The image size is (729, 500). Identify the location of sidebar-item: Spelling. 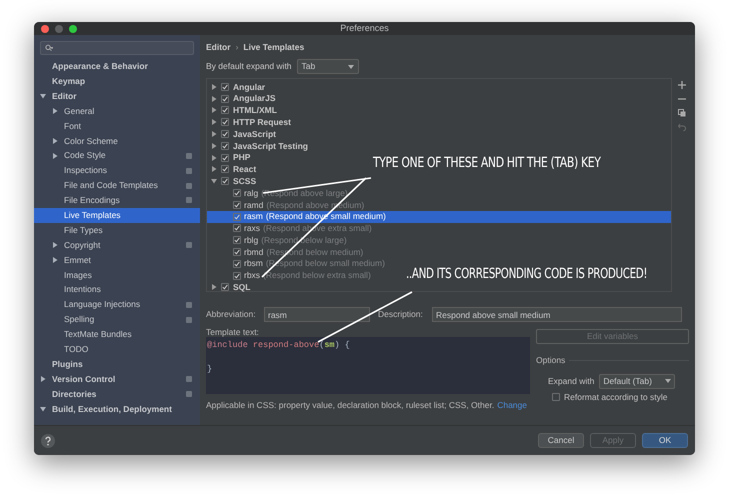
(117, 320).